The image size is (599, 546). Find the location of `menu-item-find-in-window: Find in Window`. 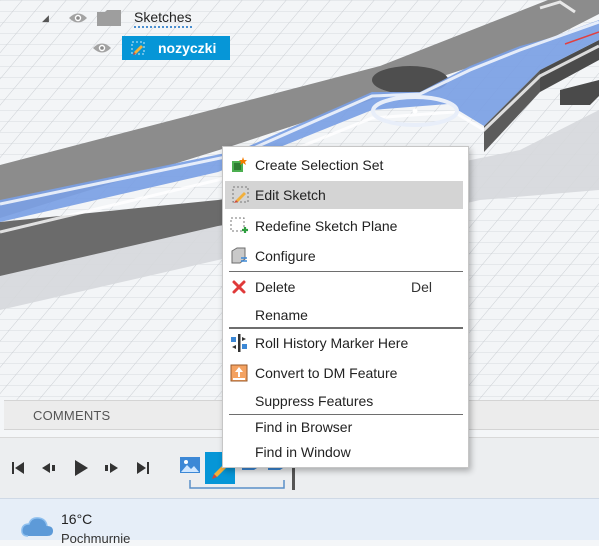

menu-item-find-in-window: Find in Window is located at coordinates (345, 452).